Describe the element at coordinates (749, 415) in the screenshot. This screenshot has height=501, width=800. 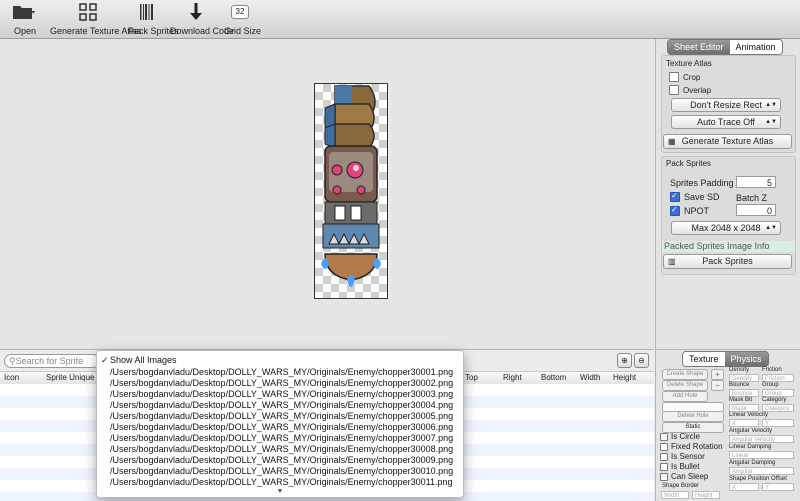
I see `linear-velocity-label: Linear Velocity` at that location.